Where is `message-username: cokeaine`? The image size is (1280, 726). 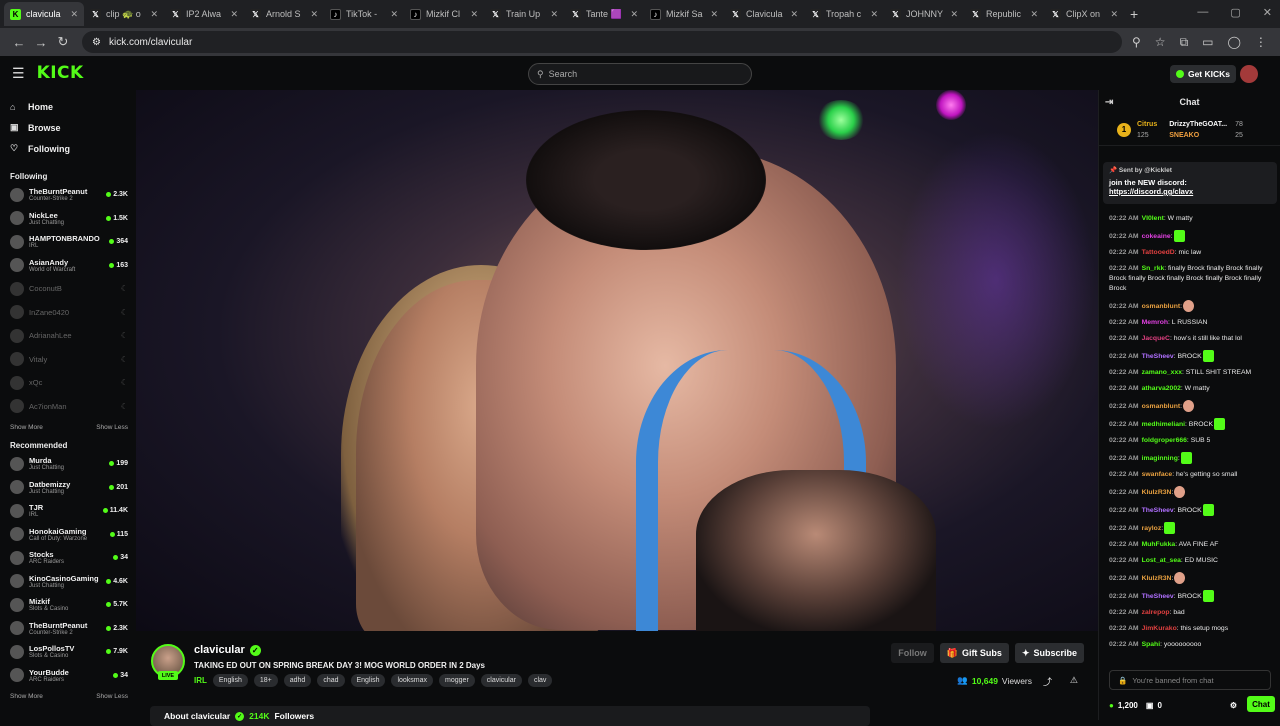 message-username: cokeaine is located at coordinates (1156, 236).